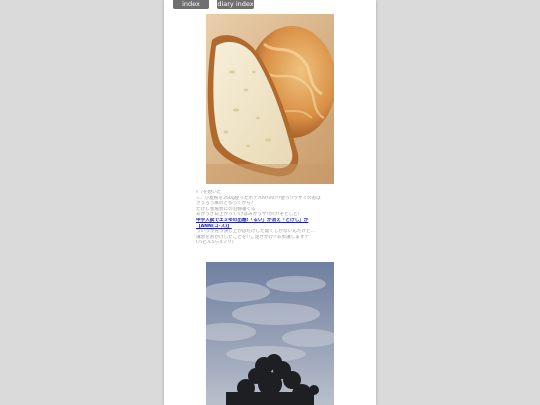 This screenshot has width=540, height=405. Describe the element at coordinates (215, 243) in the screenshot. I see `entry-line: (バビル5ら)(プリ)` at that location.